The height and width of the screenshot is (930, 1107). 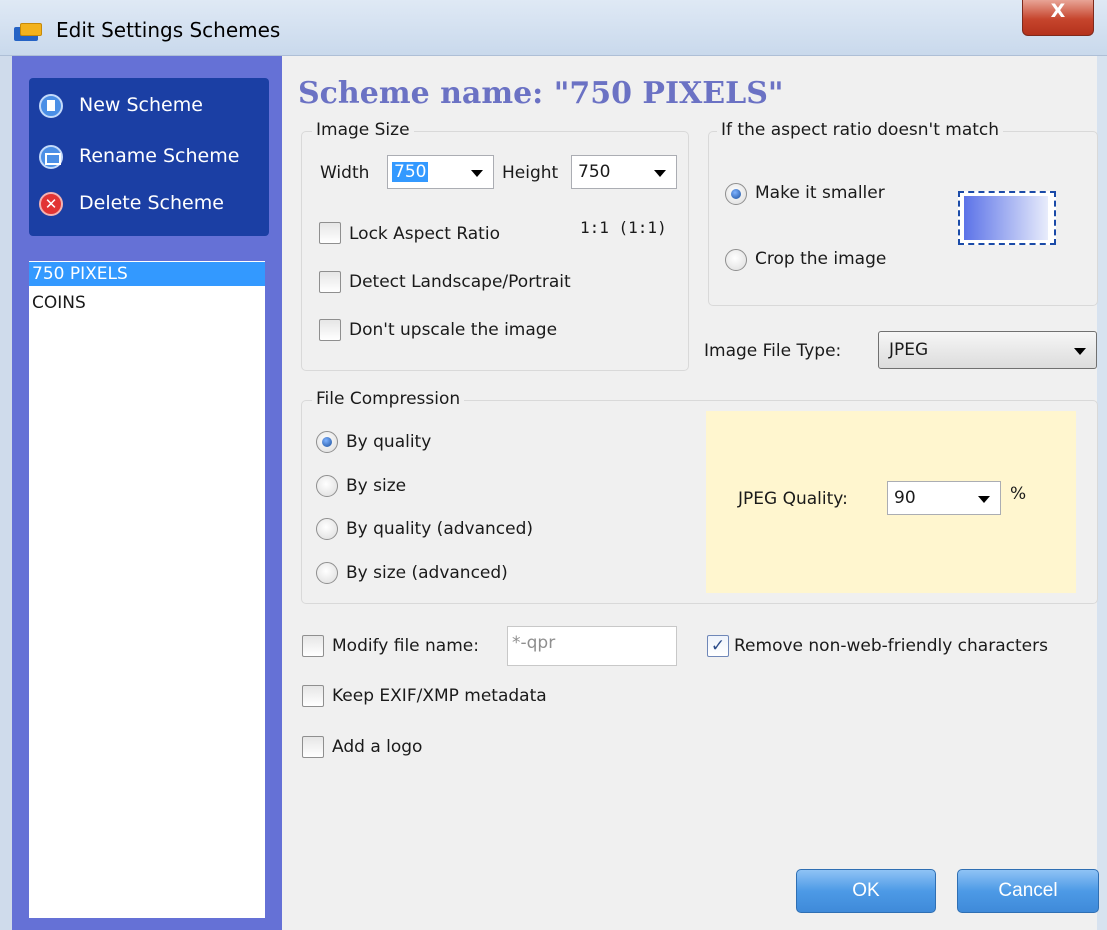 What do you see at coordinates (440, 529) in the screenshot?
I see `by-quality-advanced-label: By quality (advanced)` at bounding box center [440, 529].